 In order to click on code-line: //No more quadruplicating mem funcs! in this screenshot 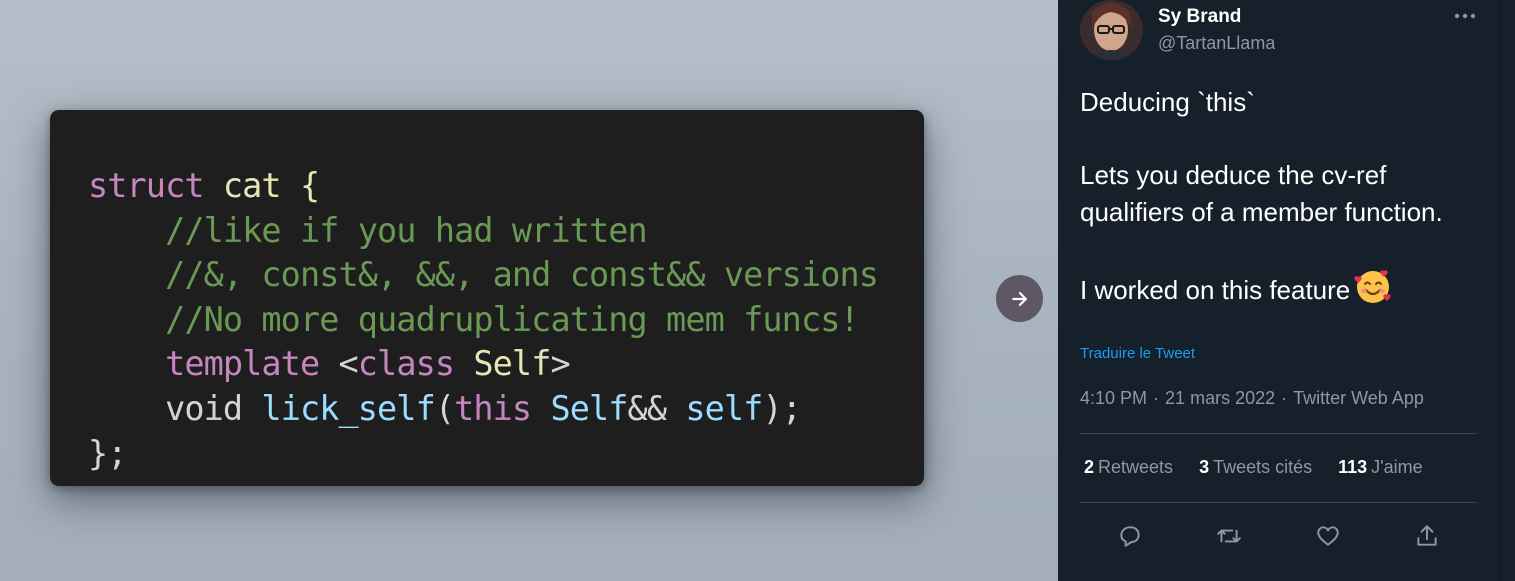, I will do `click(483, 320)`.